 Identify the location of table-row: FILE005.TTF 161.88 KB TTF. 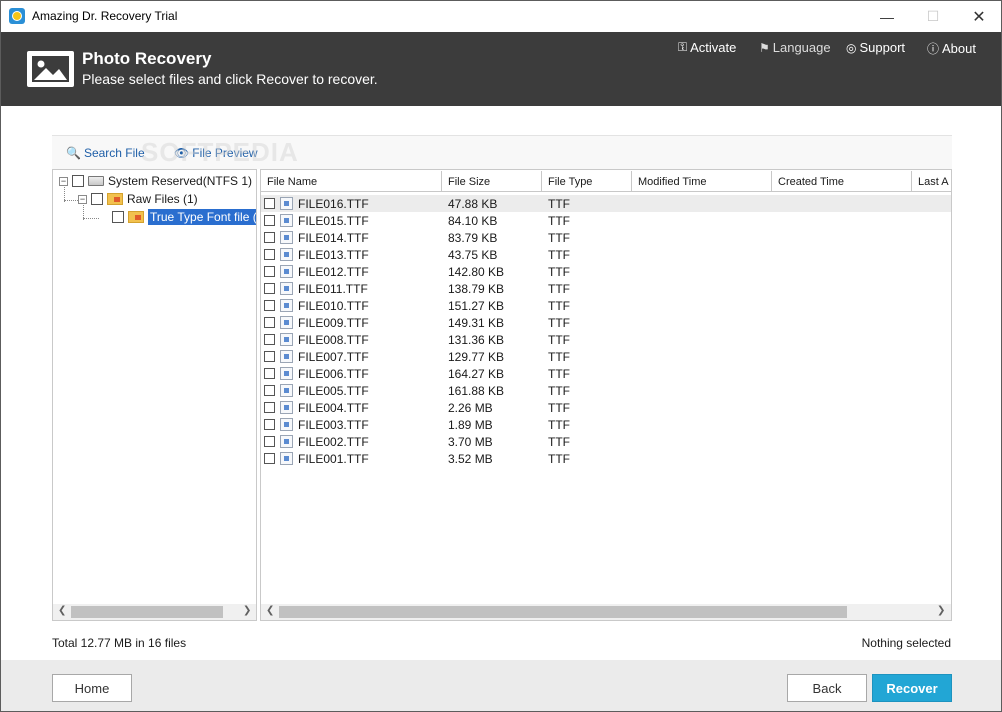
(606, 390).